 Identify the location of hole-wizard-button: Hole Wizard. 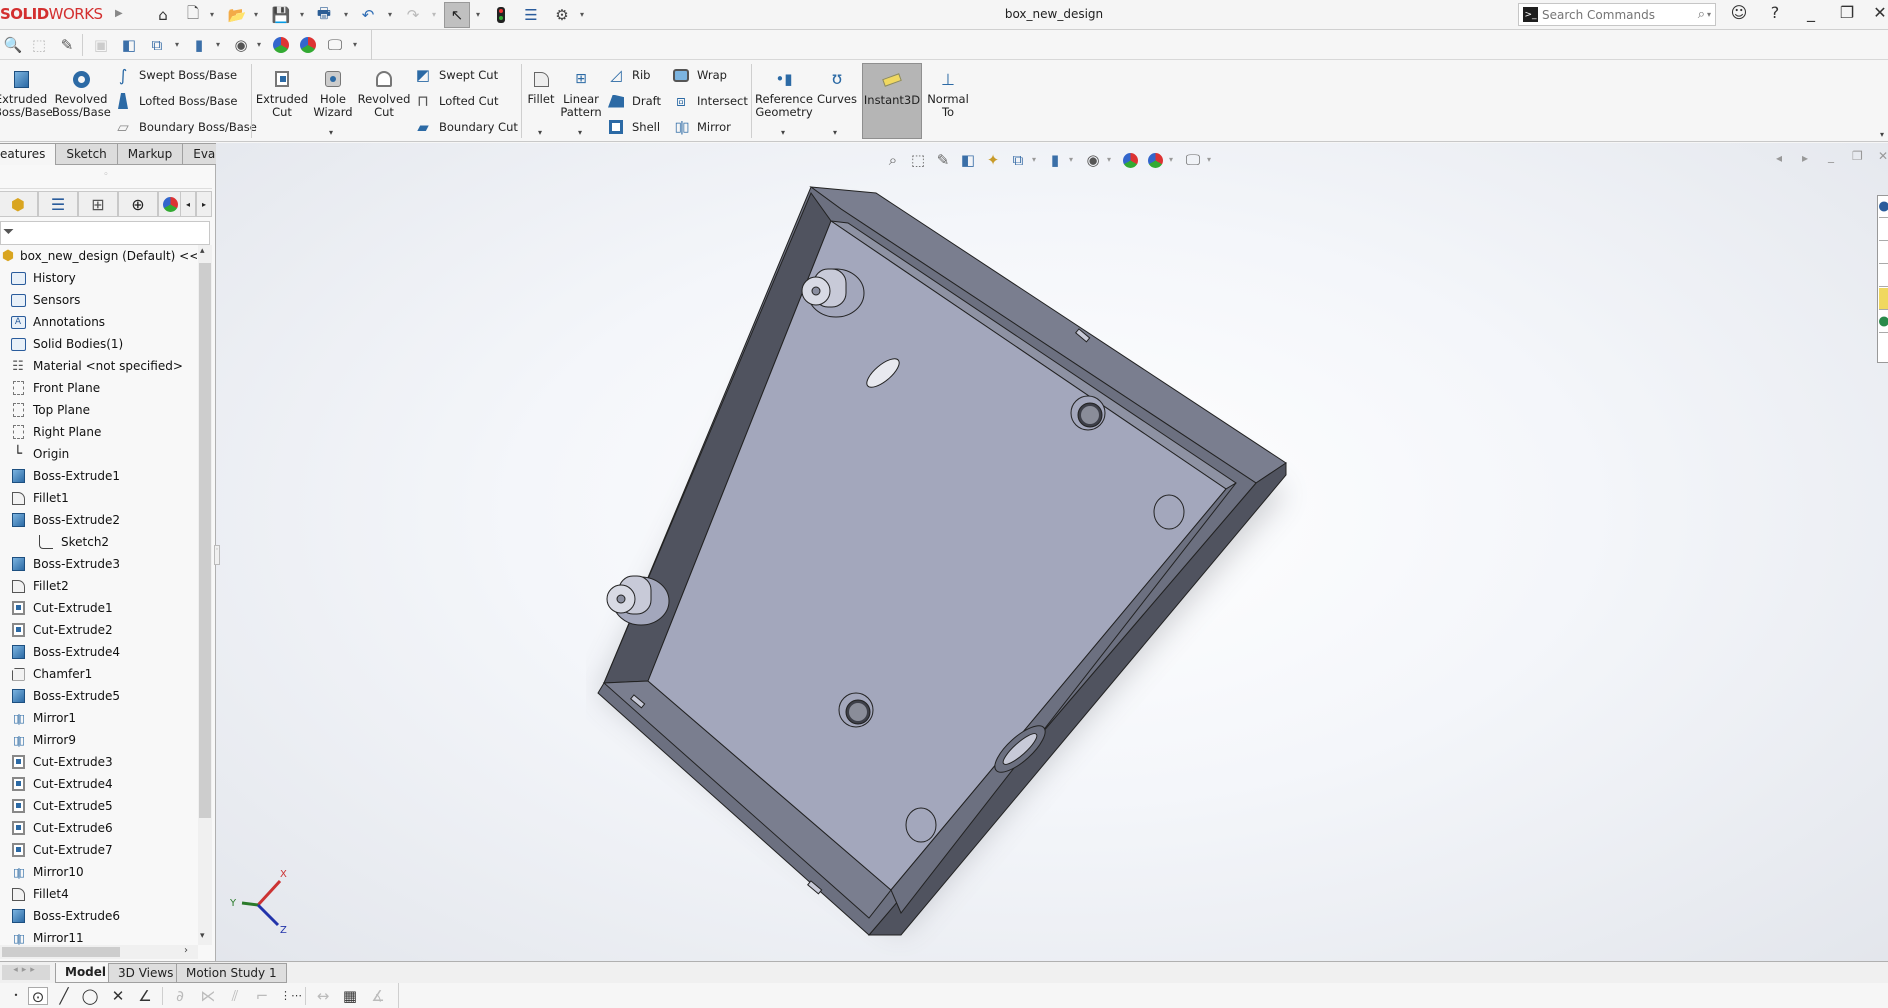
(333, 93).